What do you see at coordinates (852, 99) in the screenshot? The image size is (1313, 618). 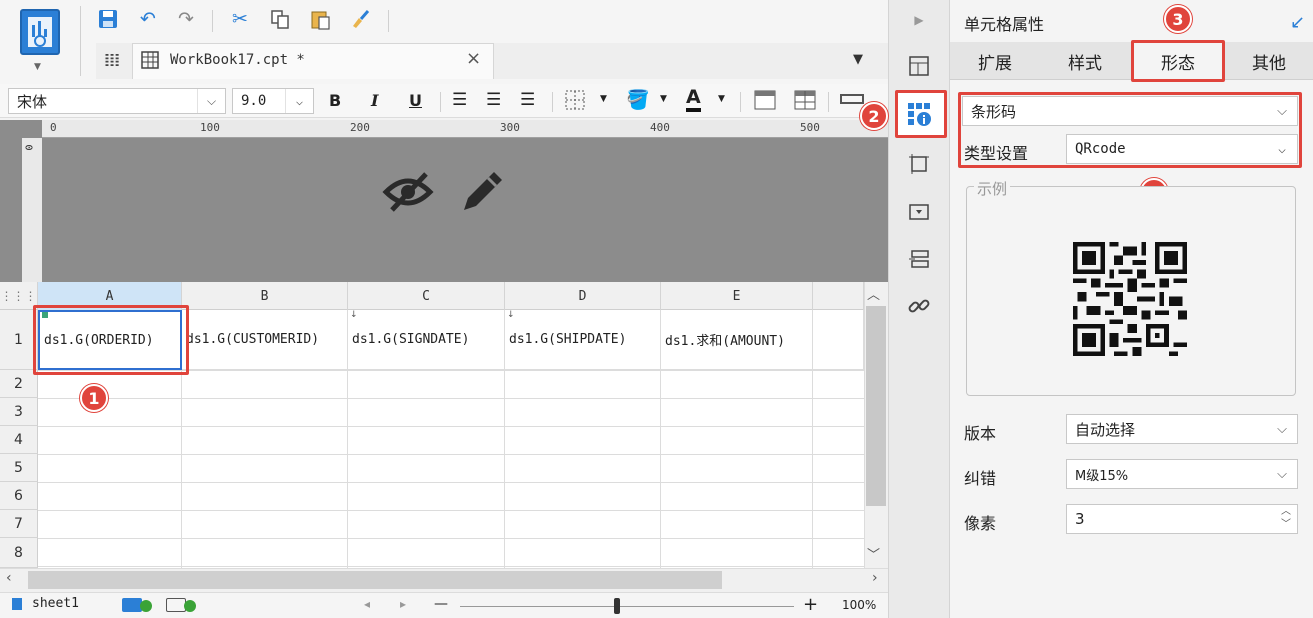 I see `insert-widget-icon` at bounding box center [852, 99].